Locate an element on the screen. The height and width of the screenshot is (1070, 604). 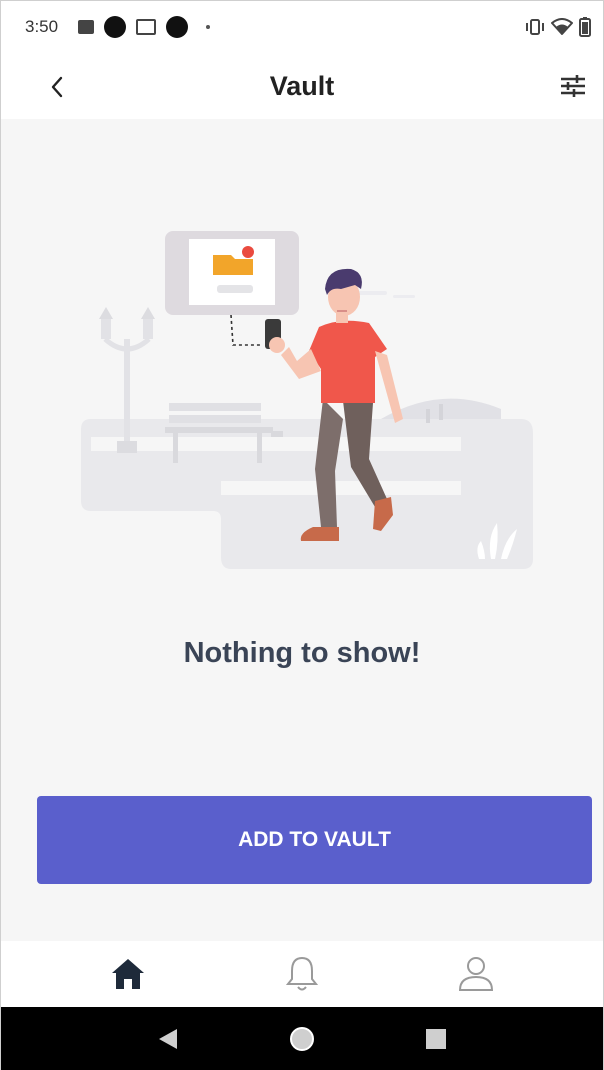
nav-item-home is located at coordinates (128, 974).